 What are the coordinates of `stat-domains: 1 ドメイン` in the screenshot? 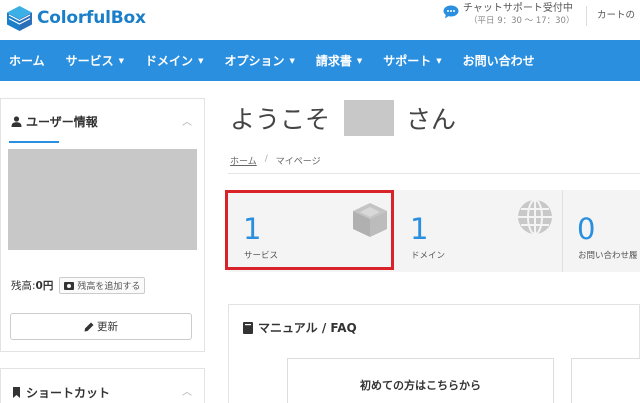 It's located at (478, 231).